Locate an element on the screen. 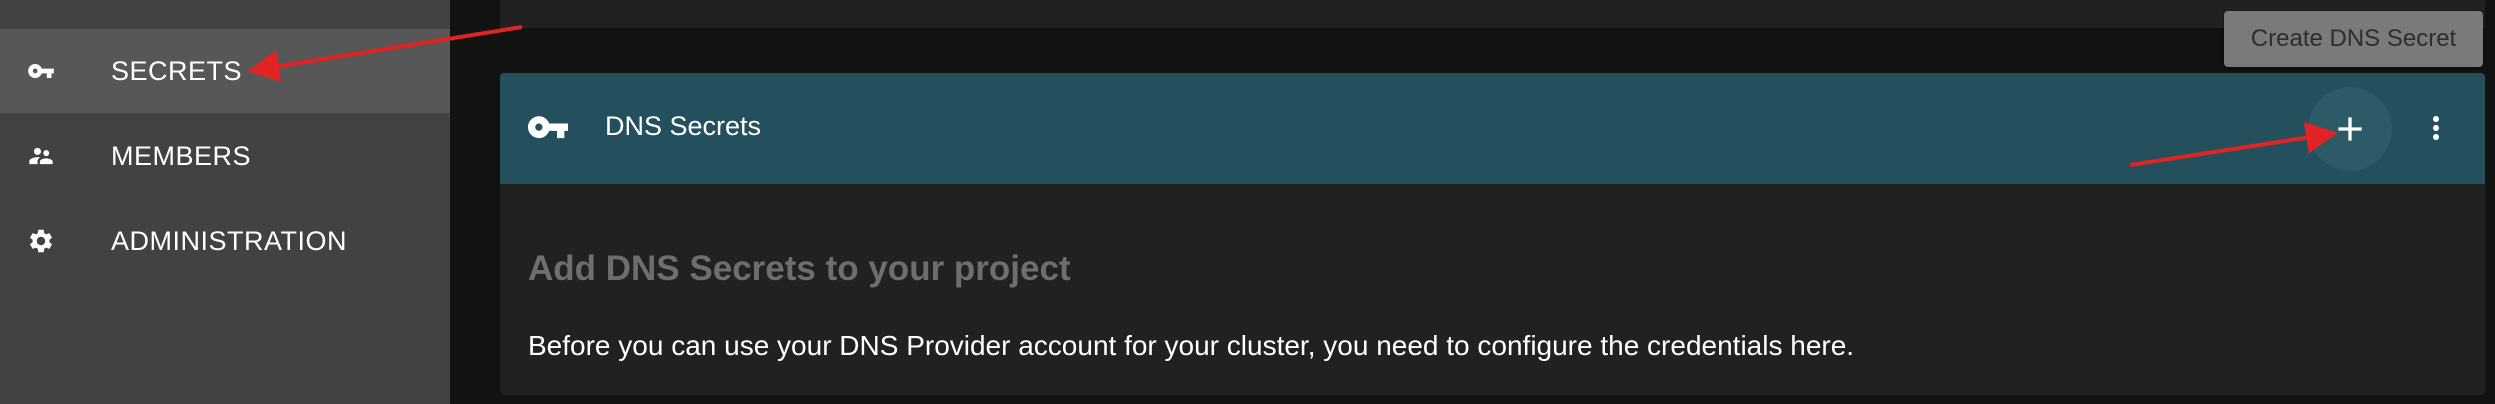 This screenshot has width=2495, height=404. empty-state-title: Add DNS Secrets to your project is located at coordinates (799, 268).